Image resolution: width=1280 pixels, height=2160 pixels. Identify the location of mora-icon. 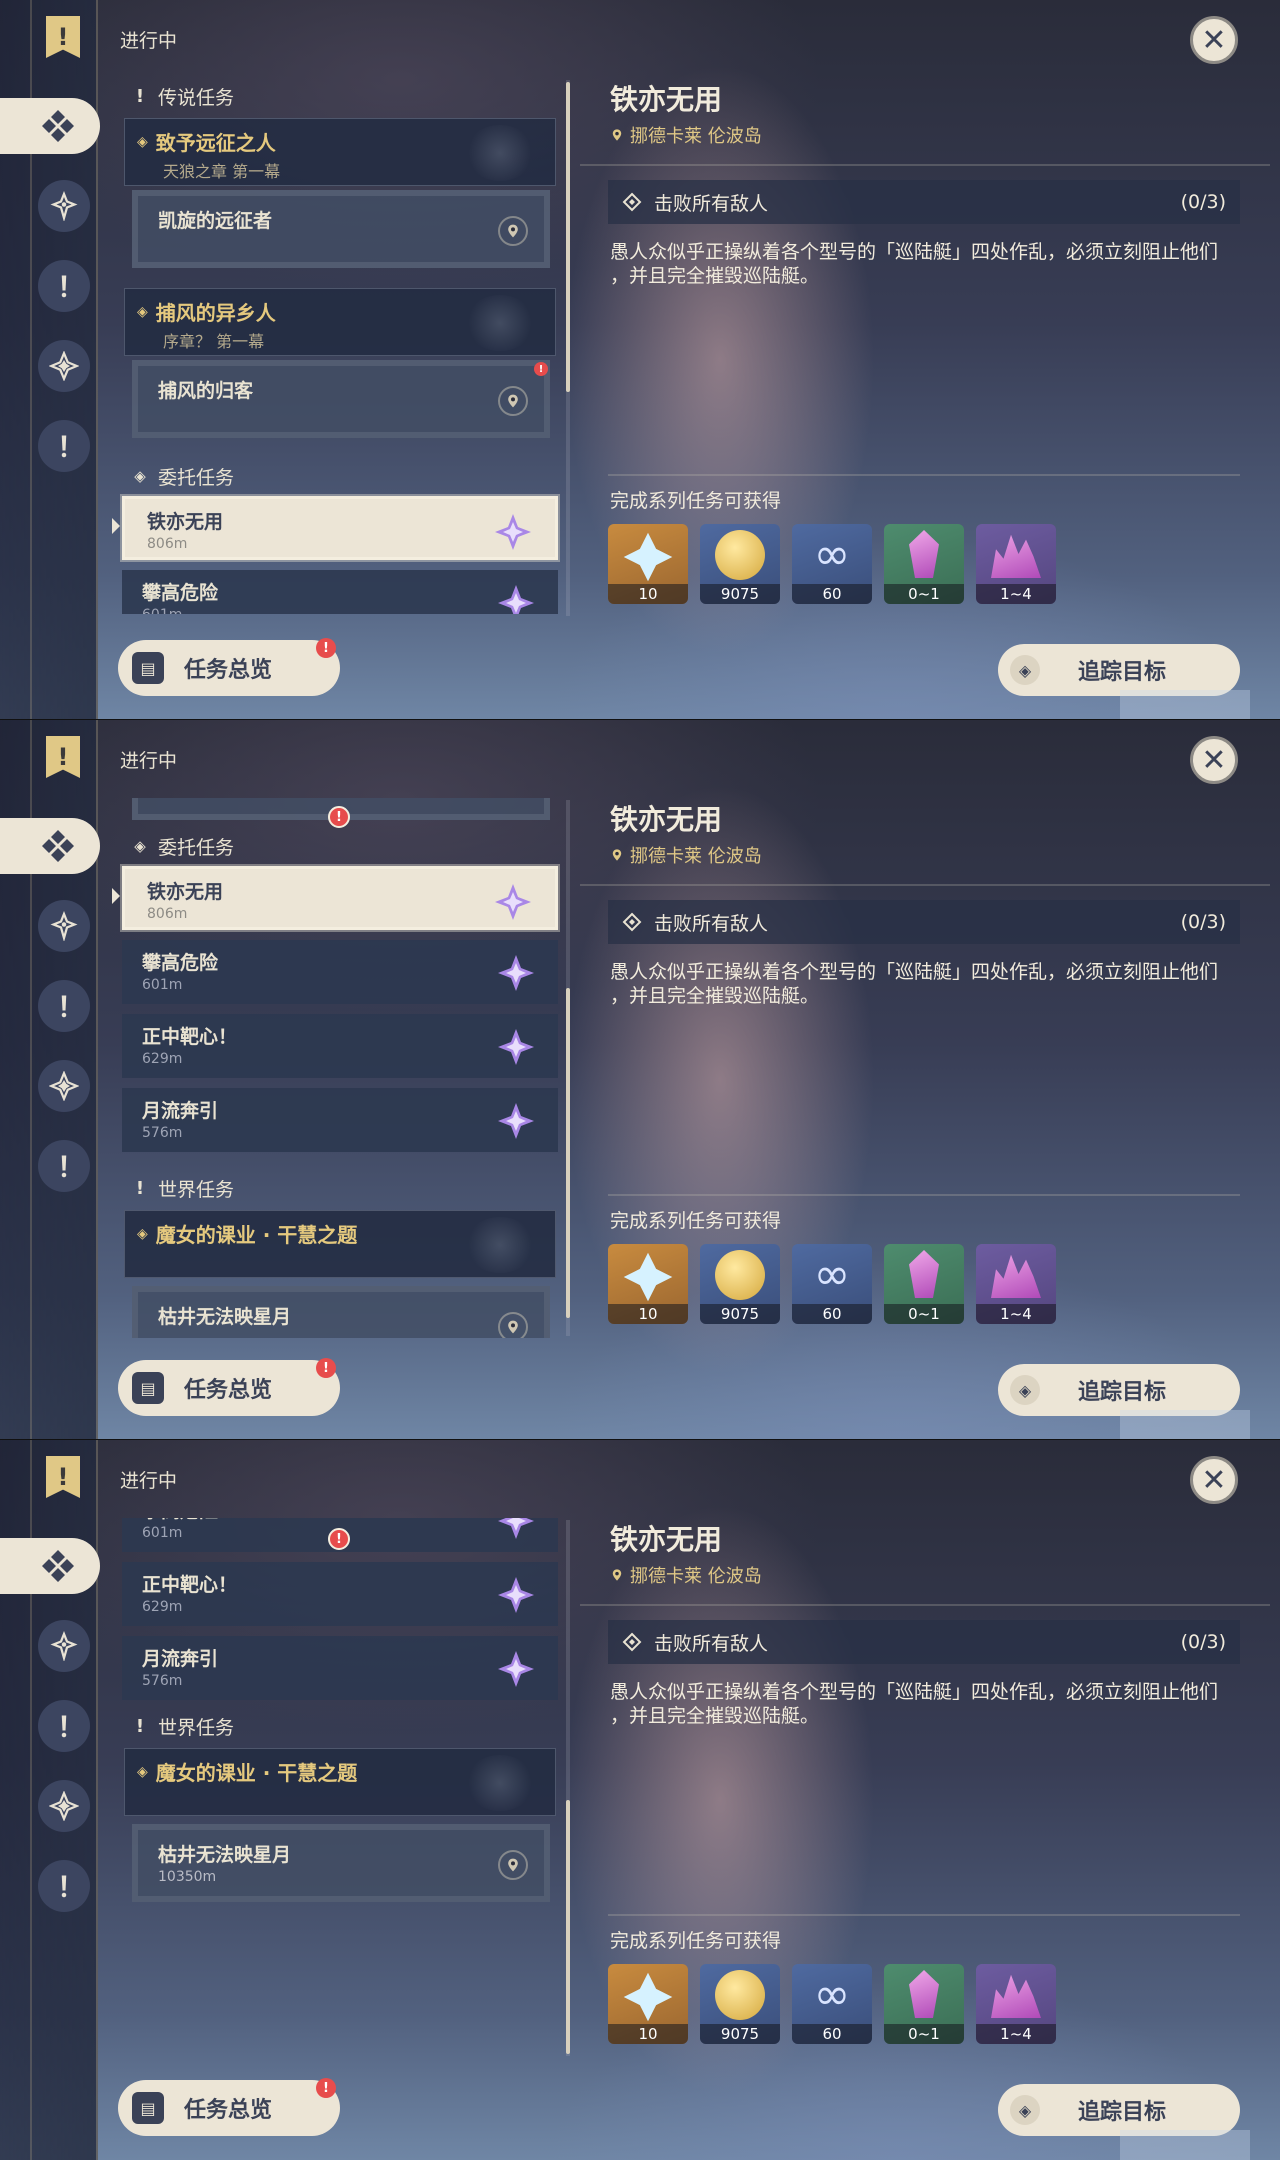
(740, 1995).